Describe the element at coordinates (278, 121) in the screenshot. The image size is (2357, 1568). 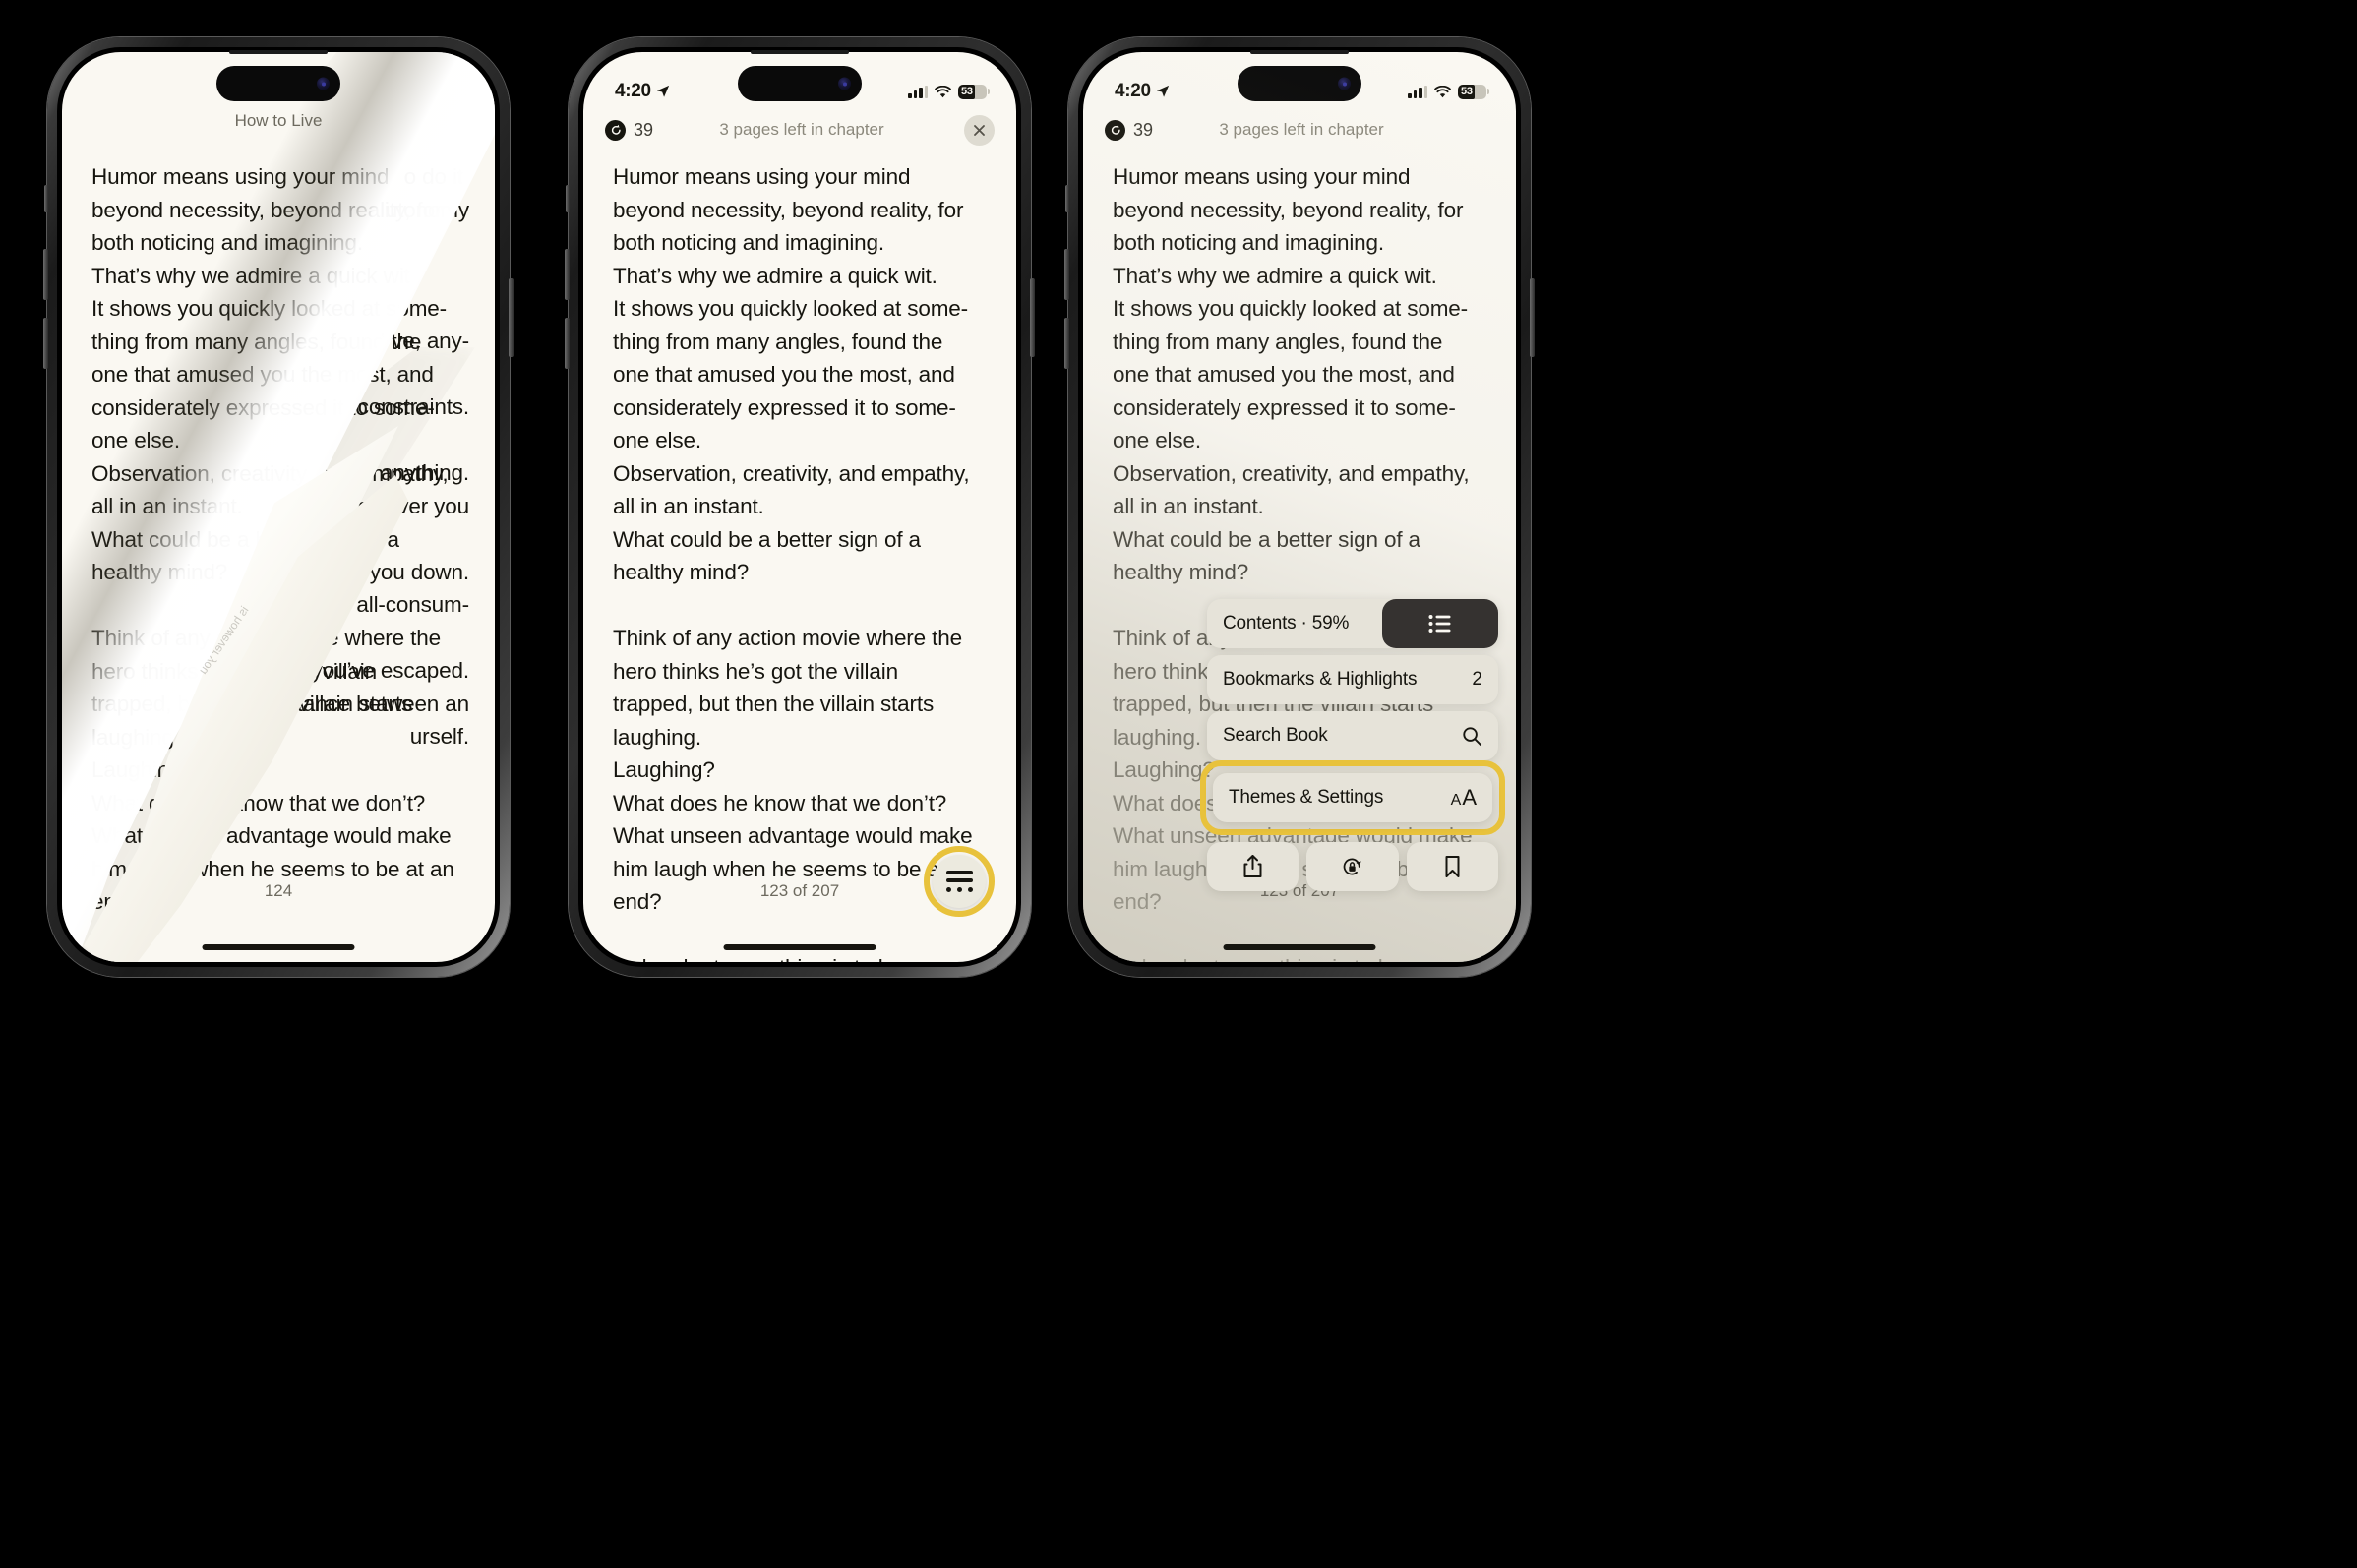
I see `book-title: How to Live` at that location.